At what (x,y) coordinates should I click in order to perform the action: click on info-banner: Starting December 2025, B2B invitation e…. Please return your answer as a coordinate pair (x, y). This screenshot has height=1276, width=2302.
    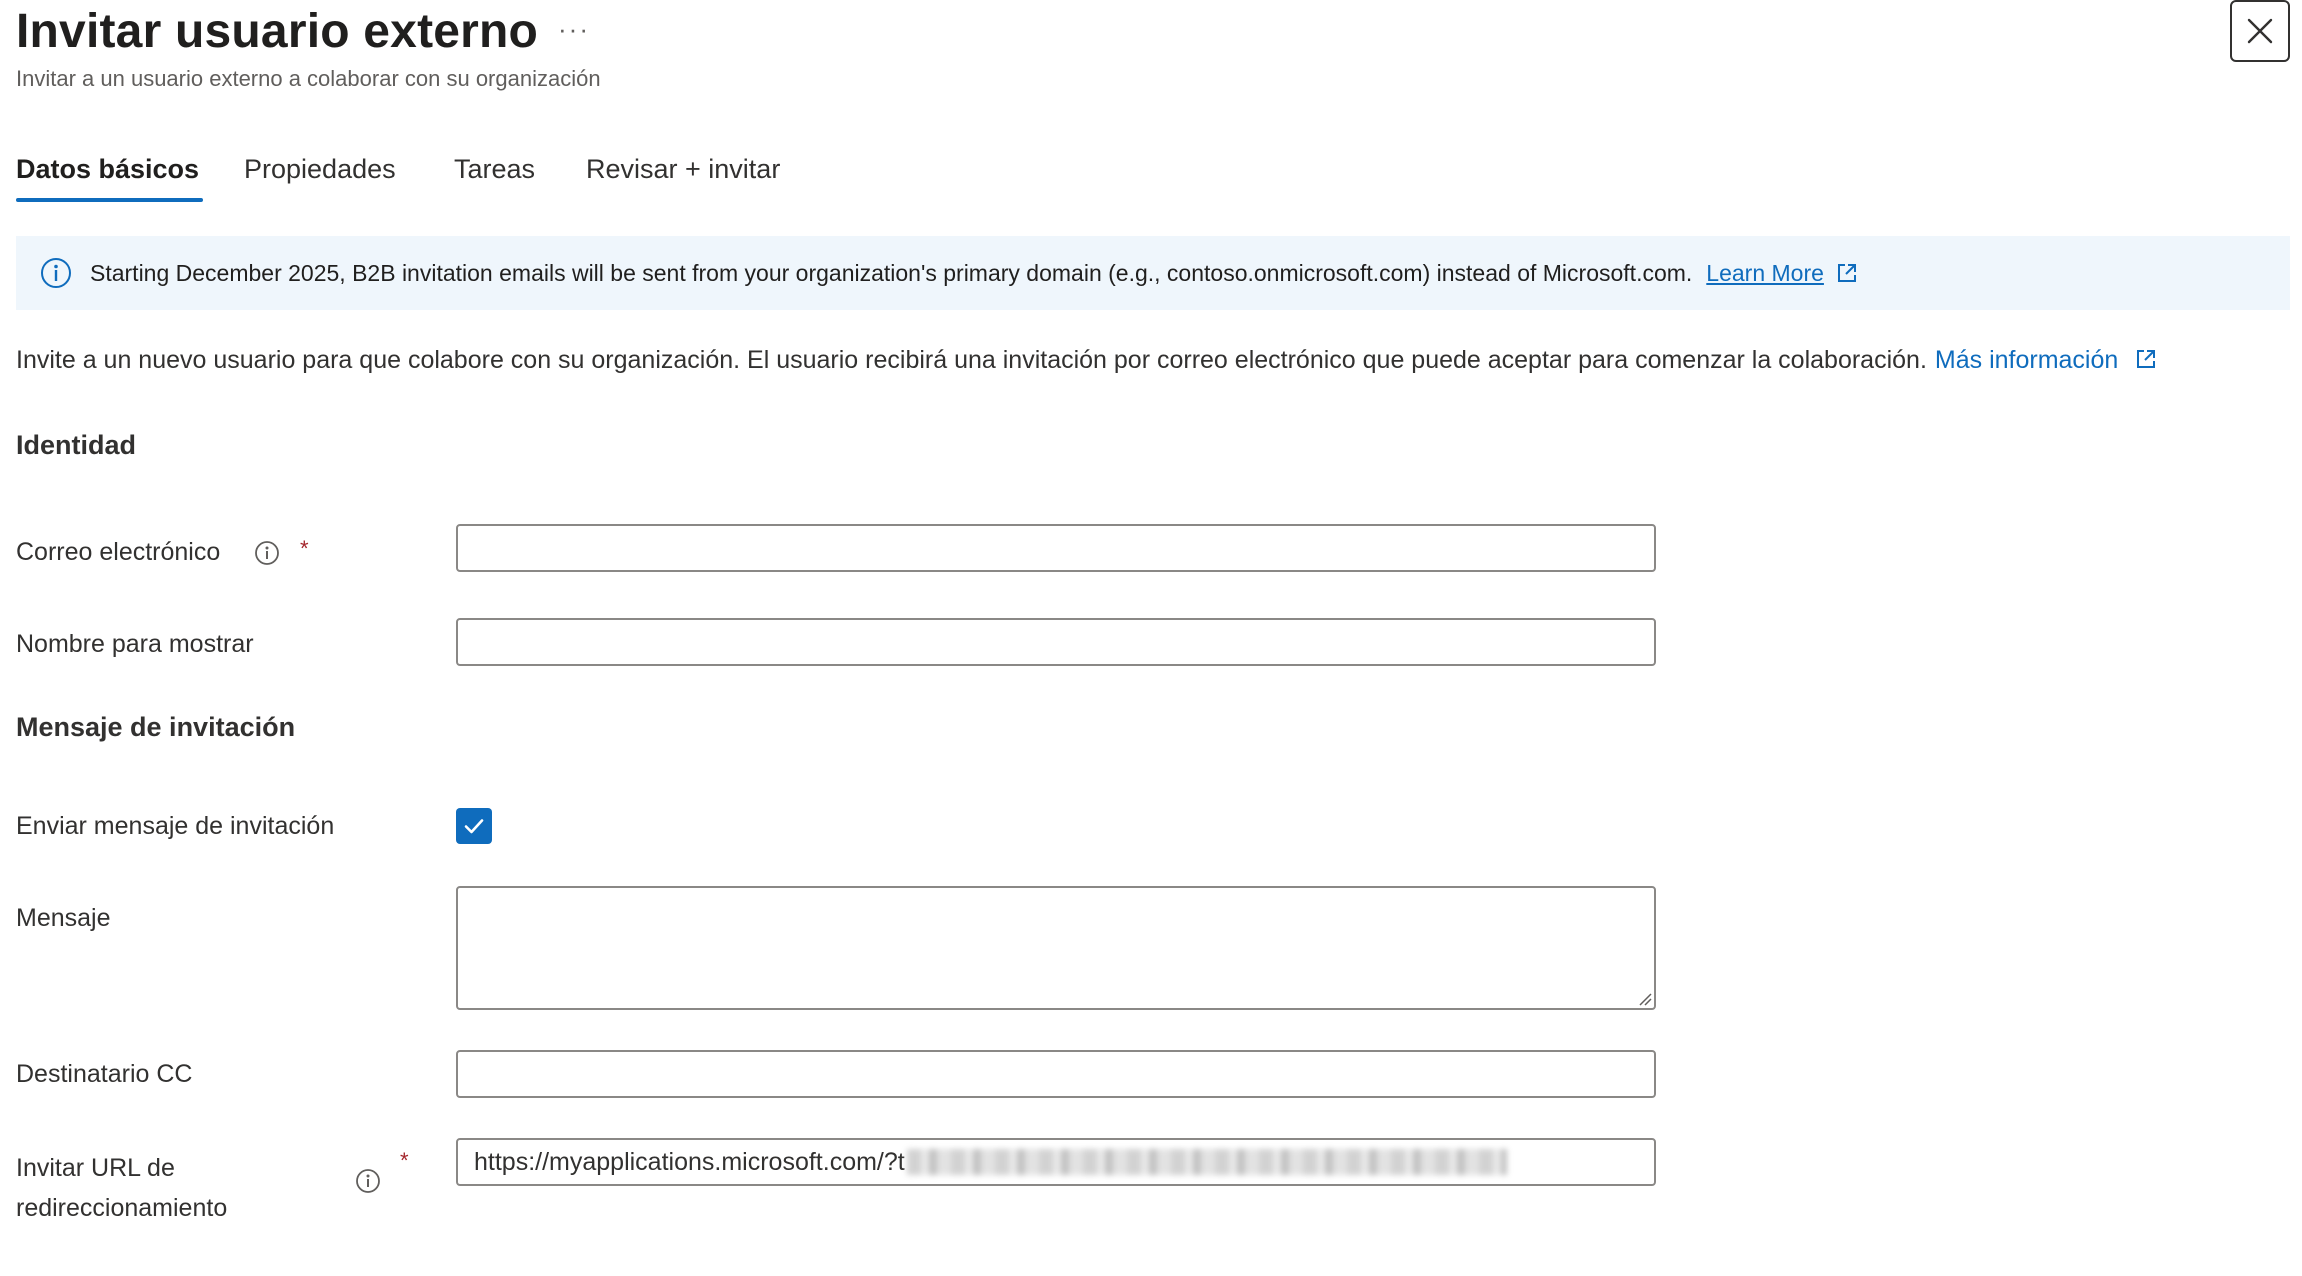
    Looking at the image, I should click on (1153, 273).